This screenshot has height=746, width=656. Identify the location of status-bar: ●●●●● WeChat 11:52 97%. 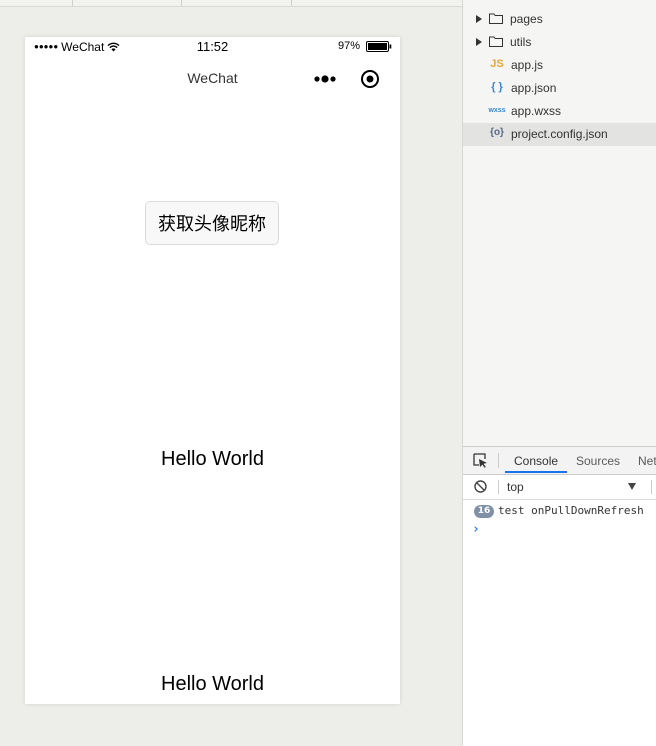
(212, 47).